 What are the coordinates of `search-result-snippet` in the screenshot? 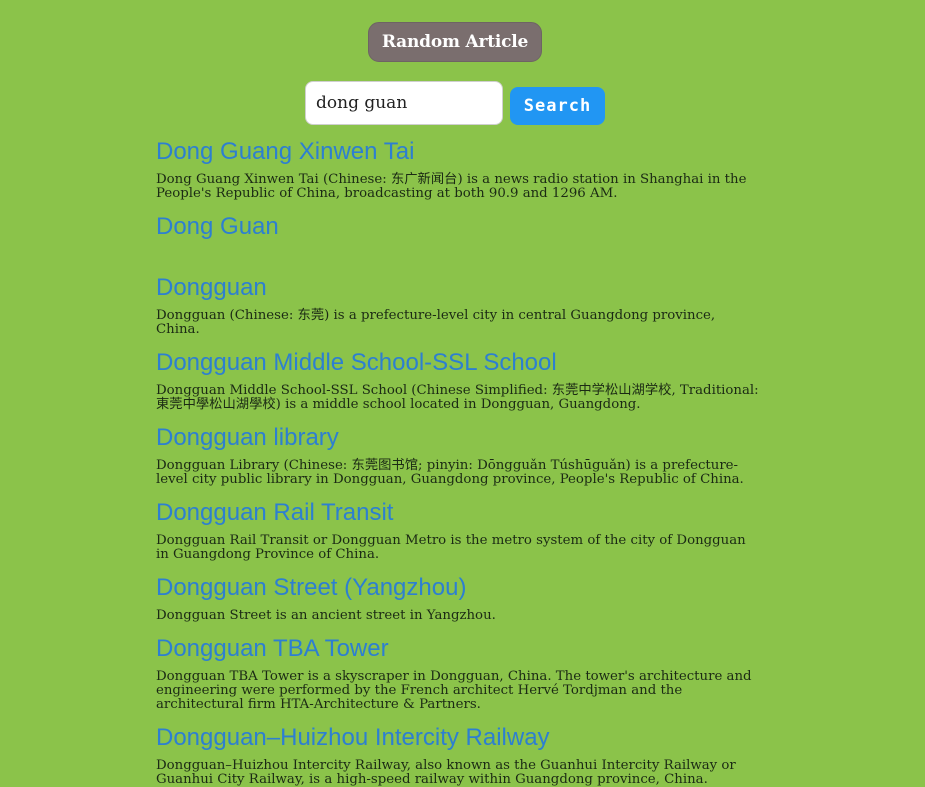 It's located at (458, 255).